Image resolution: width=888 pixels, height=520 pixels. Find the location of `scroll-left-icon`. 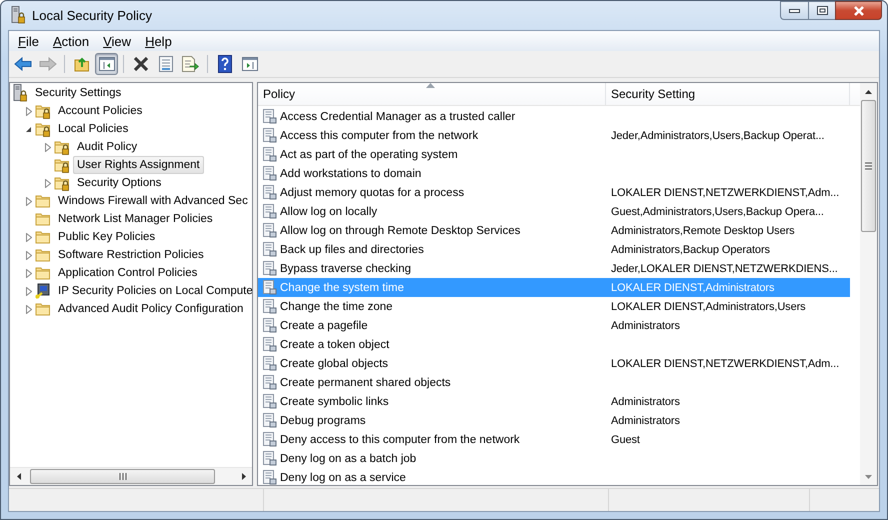

scroll-left-icon is located at coordinates (18, 476).